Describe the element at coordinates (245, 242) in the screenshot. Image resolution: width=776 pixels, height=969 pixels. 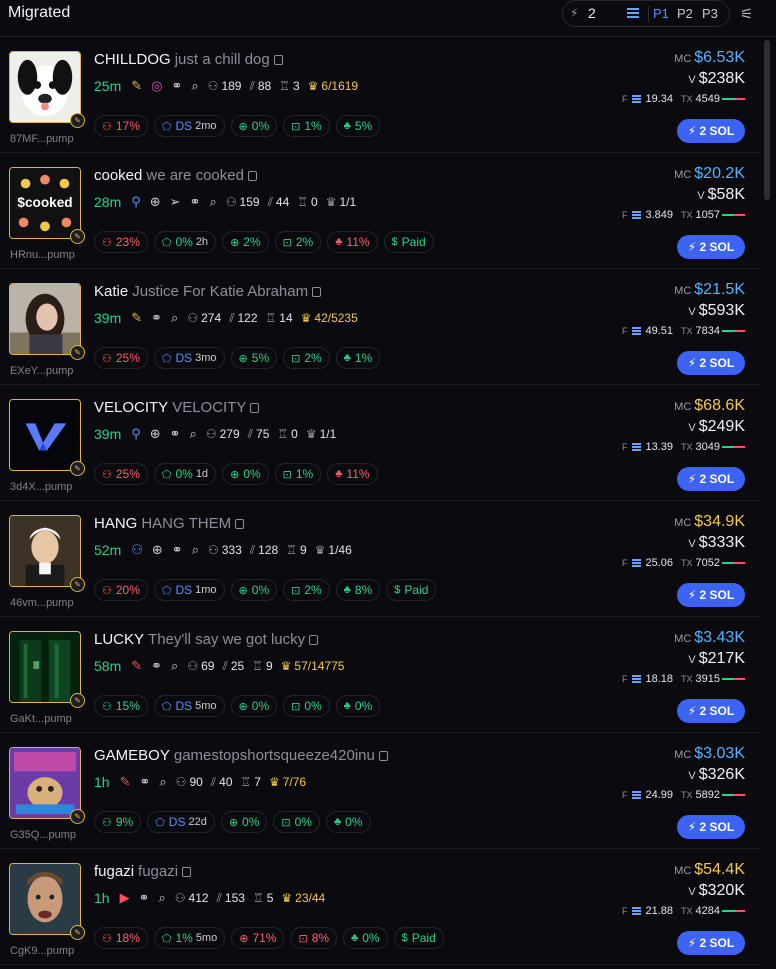
I see `sniper-pill: ⊕ 2%` at that location.